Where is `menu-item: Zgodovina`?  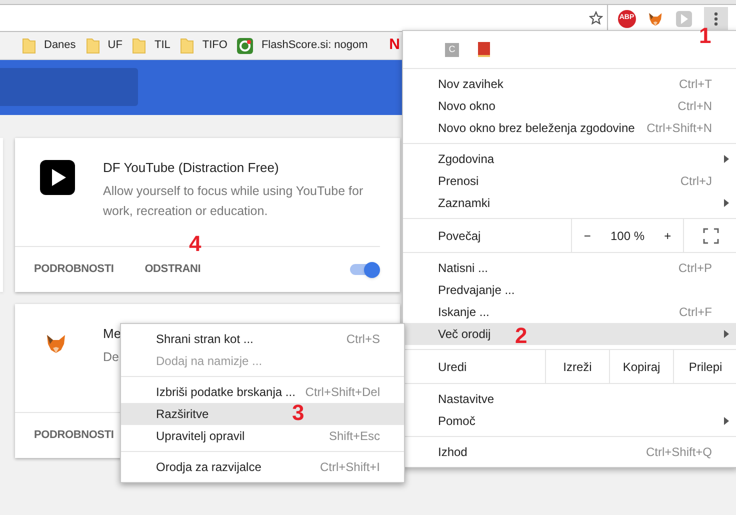 menu-item: Zgodovina is located at coordinates (569, 159).